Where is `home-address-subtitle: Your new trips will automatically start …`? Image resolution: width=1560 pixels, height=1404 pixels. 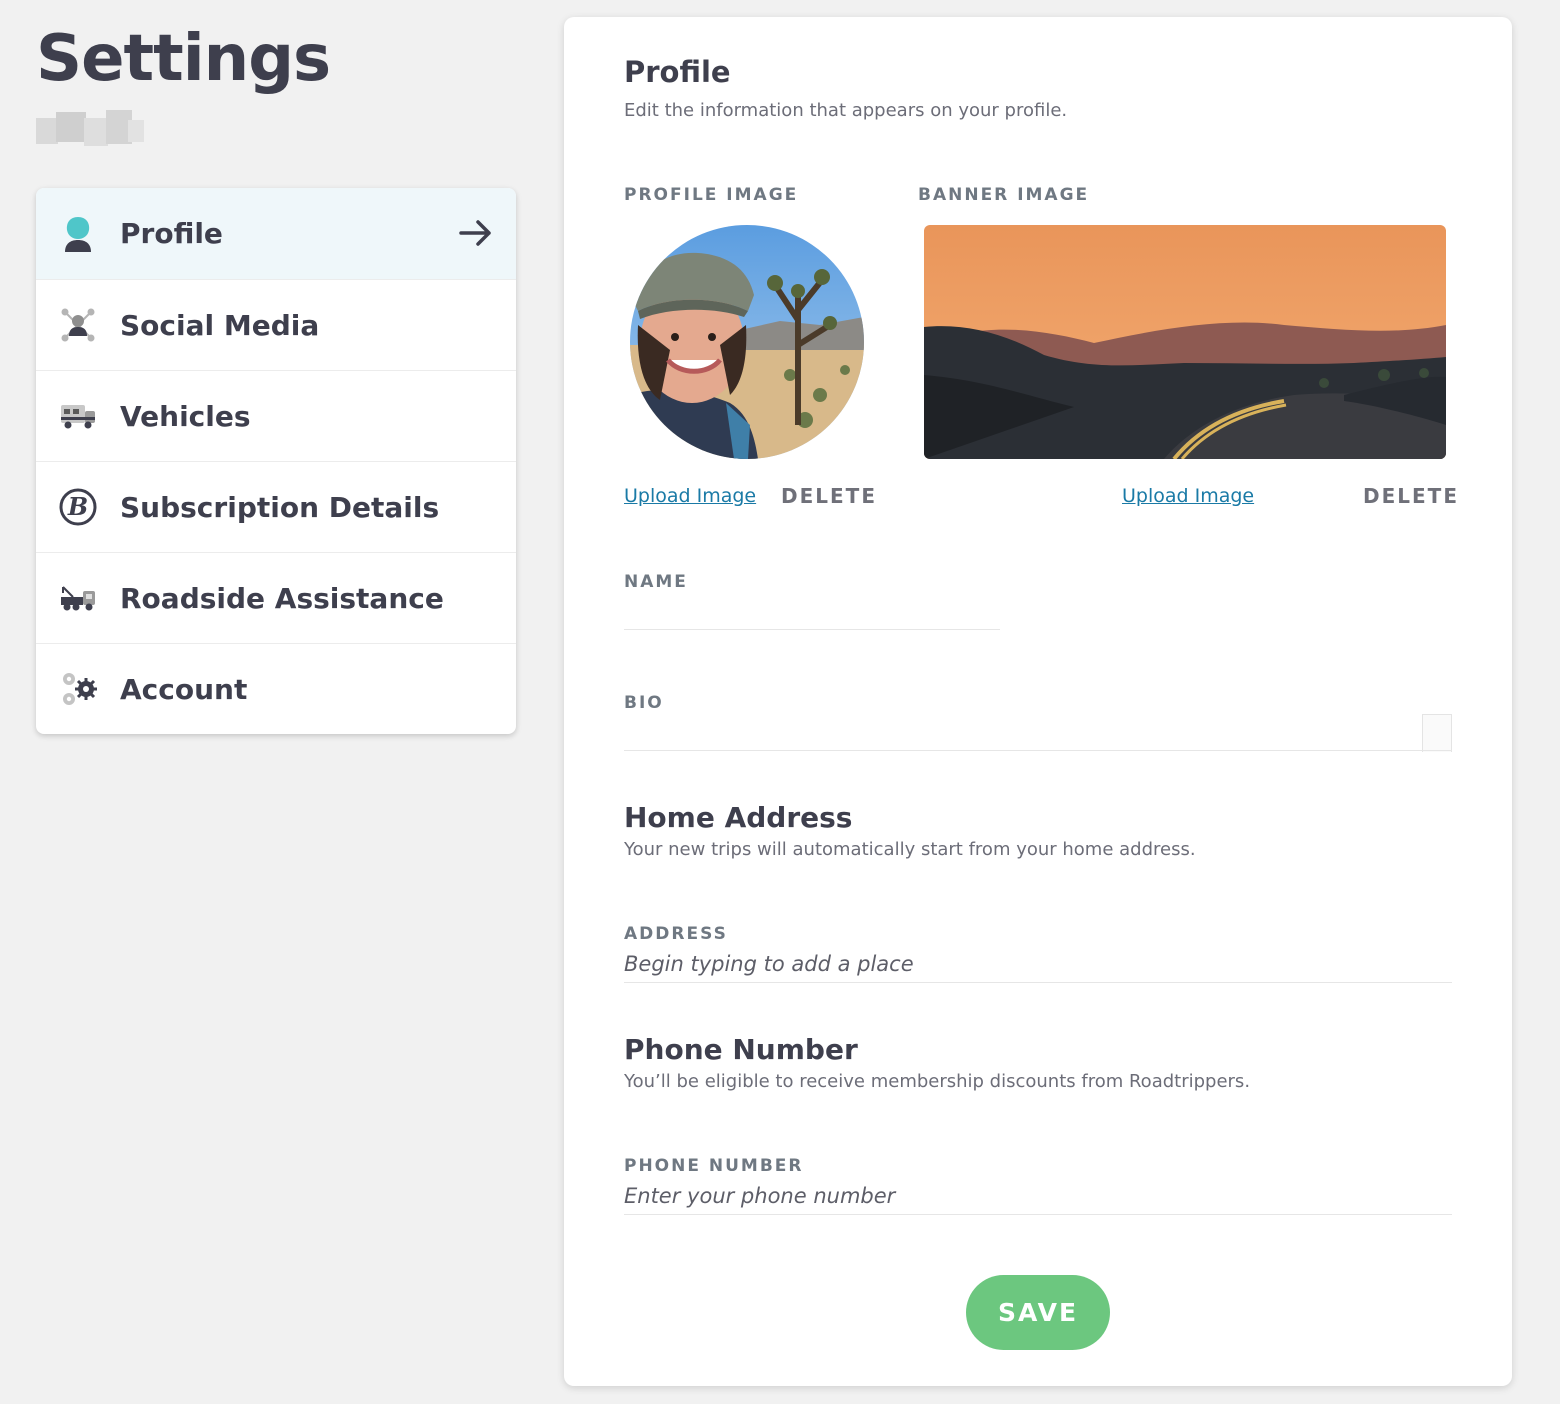
home-address-subtitle: Your new trips will automatically start … is located at coordinates (910, 849).